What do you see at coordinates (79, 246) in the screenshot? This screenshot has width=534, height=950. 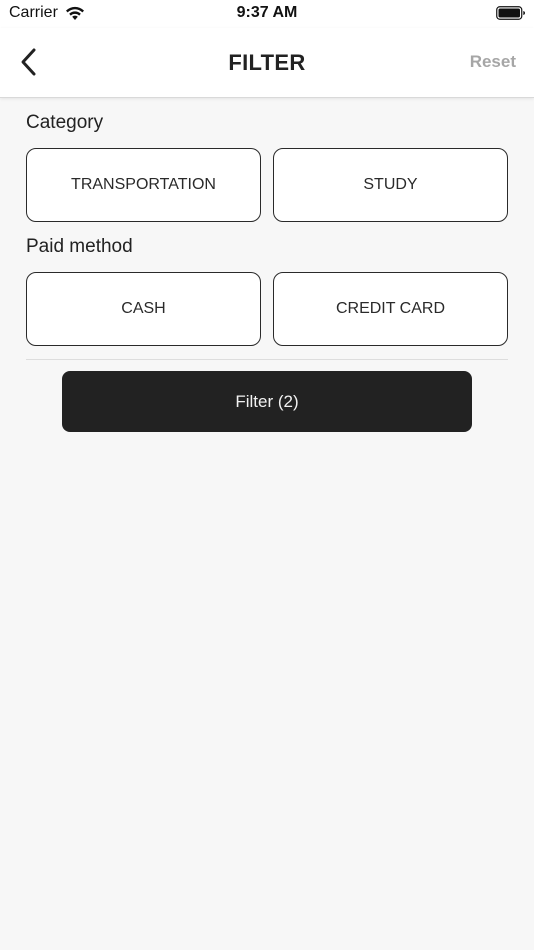 I see `paid-method-label: Paid method` at bounding box center [79, 246].